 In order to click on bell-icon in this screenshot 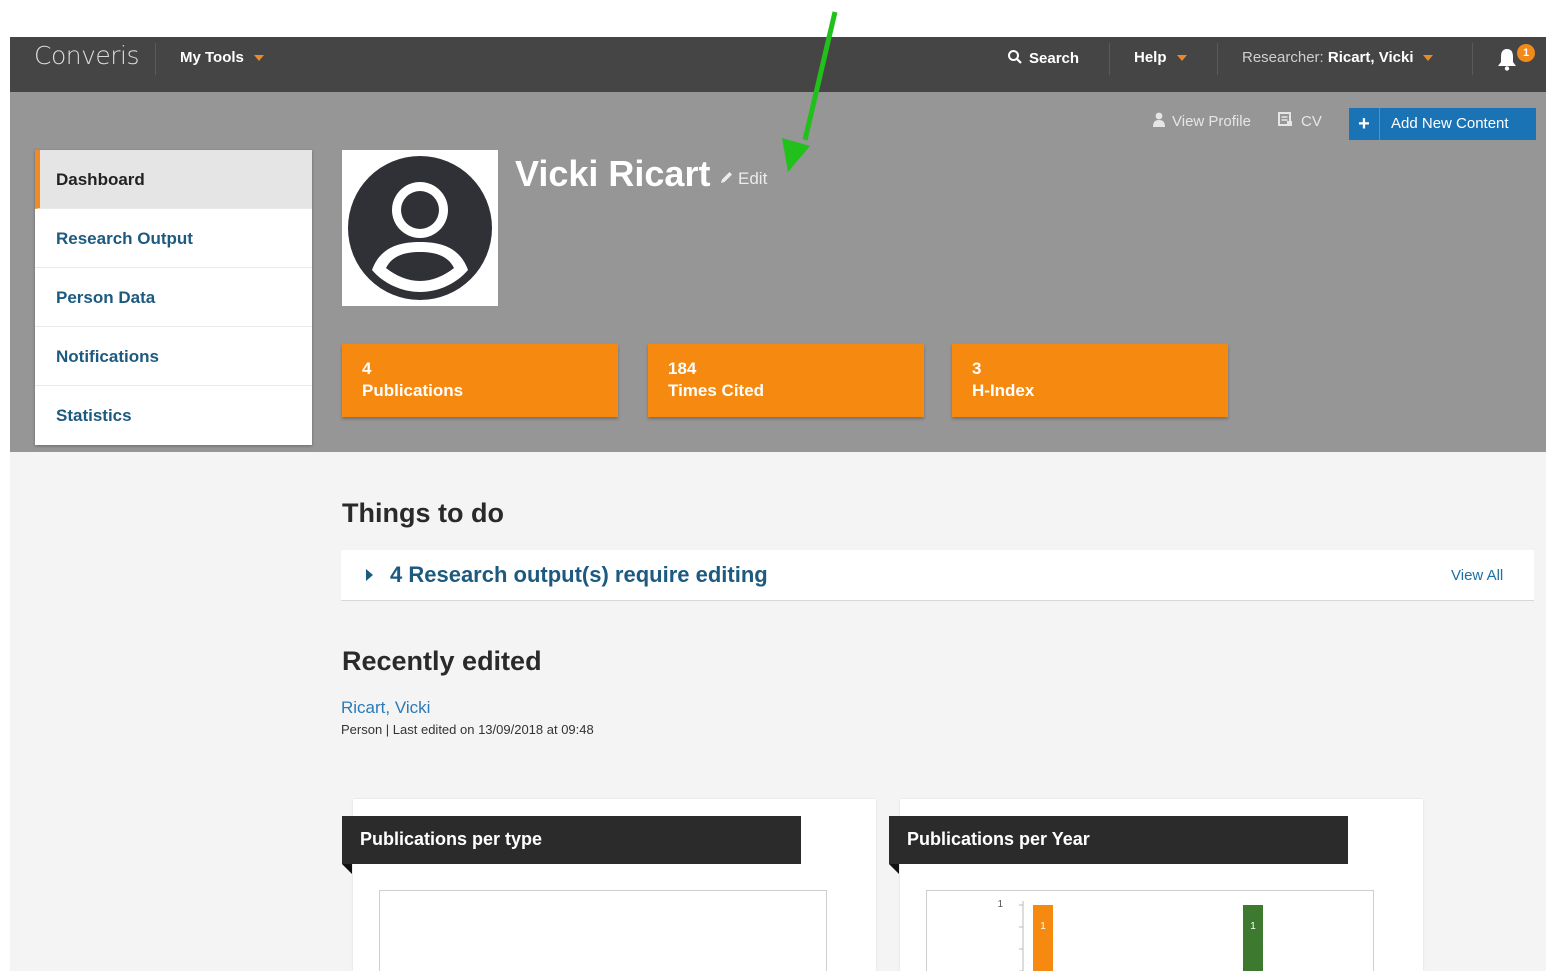, I will do `click(1507, 59)`.